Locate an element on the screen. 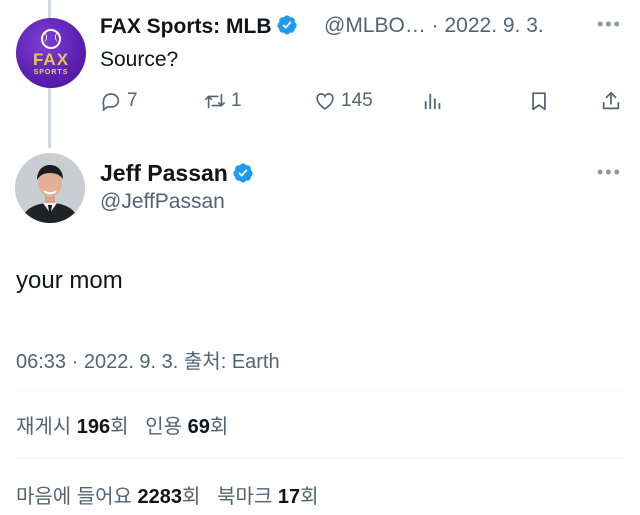 This screenshot has width=640, height=515. main-author-handle: @JeffPassan is located at coordinates (162, 202).